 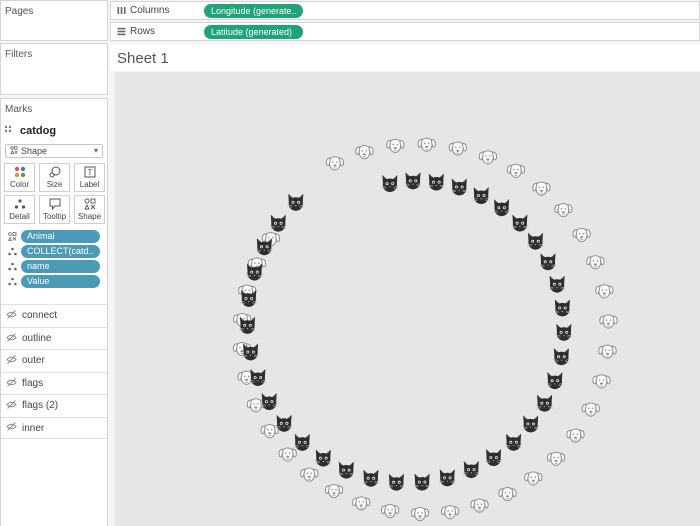 I want to click on columns-label: Columns, so click(x=150, y=10).